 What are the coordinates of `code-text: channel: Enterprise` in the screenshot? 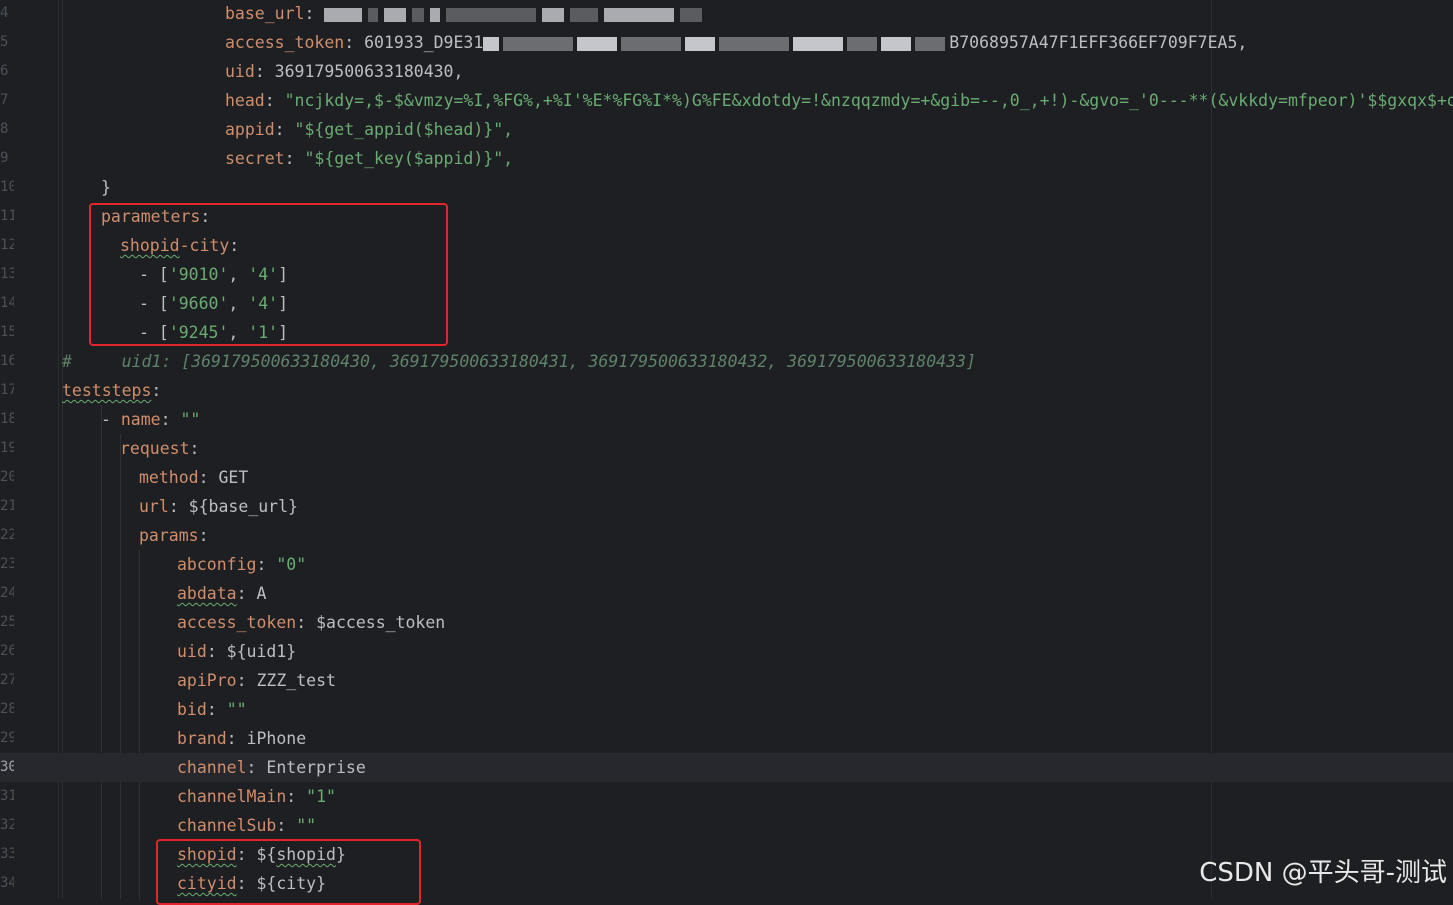 It's located at (271, 767).